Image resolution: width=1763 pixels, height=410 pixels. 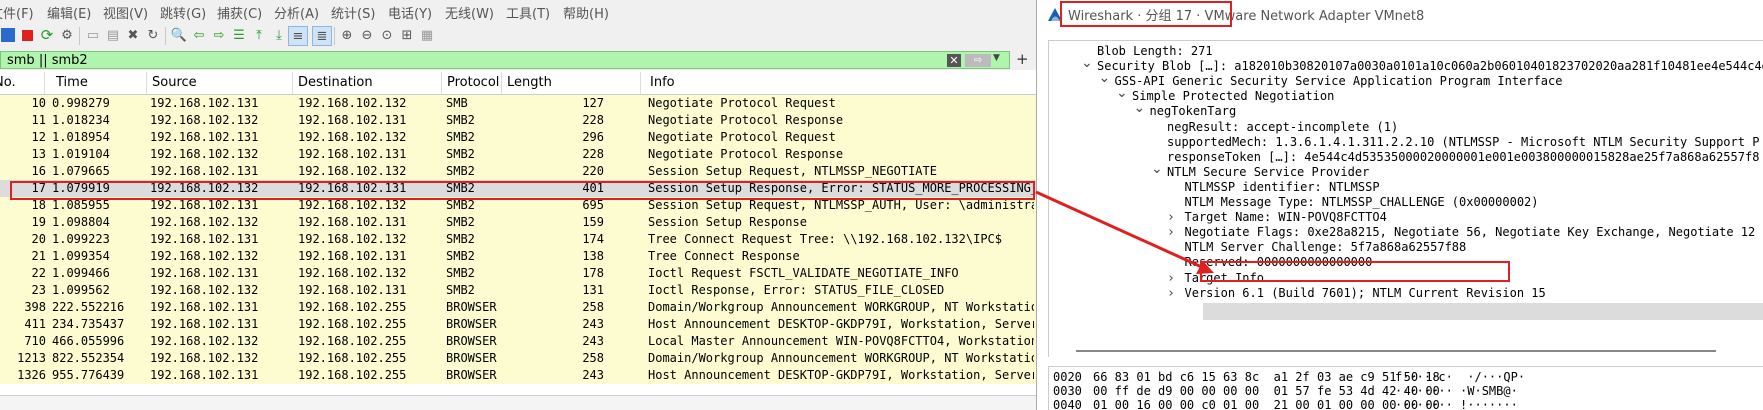 What do you see at coordinates (239, 35) in the screenshot?
I see `go-to-packet-icon: ☰` at bounding box center [239, 35].